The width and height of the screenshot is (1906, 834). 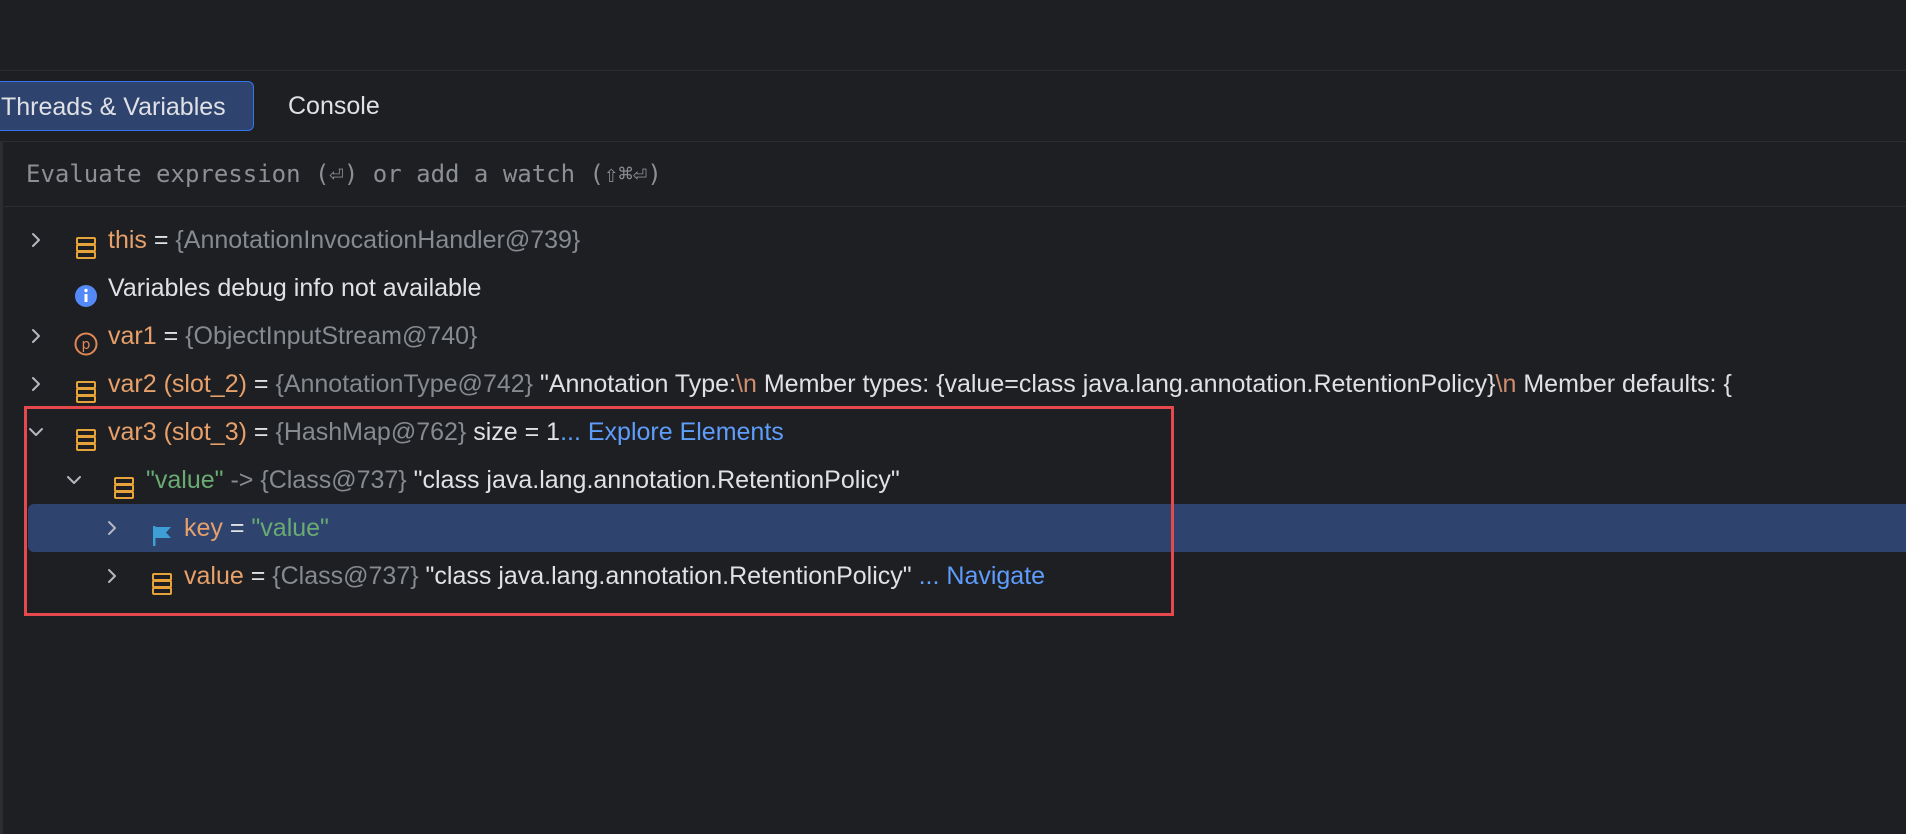 I want to click on variable-ref: {Class@737}, so click(x=345, y=576).